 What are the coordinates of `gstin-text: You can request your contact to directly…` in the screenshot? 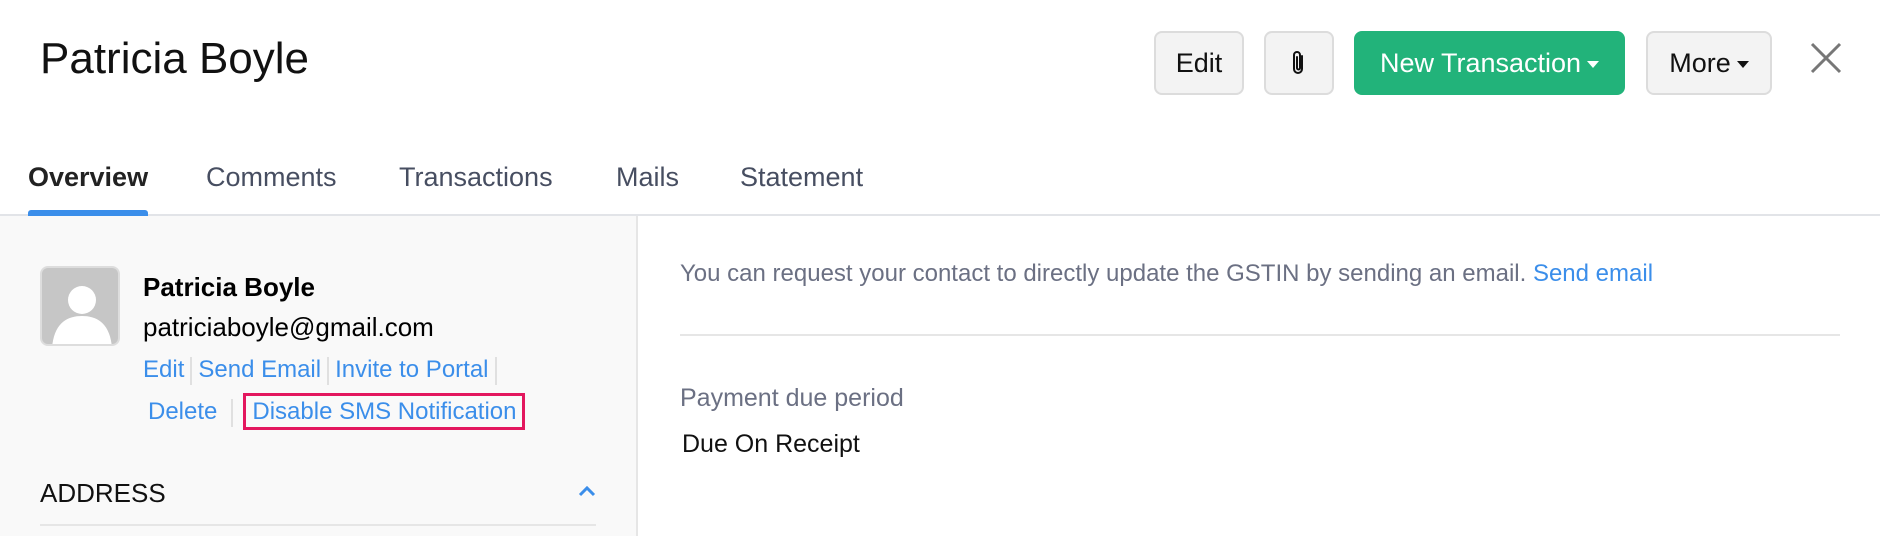 It's located at (1103, 273).